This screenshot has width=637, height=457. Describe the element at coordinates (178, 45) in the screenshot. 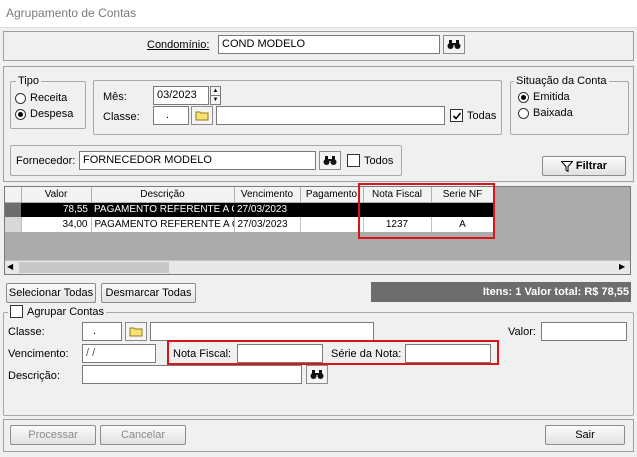

I see `condominio-label: Condomínio:` at that location.